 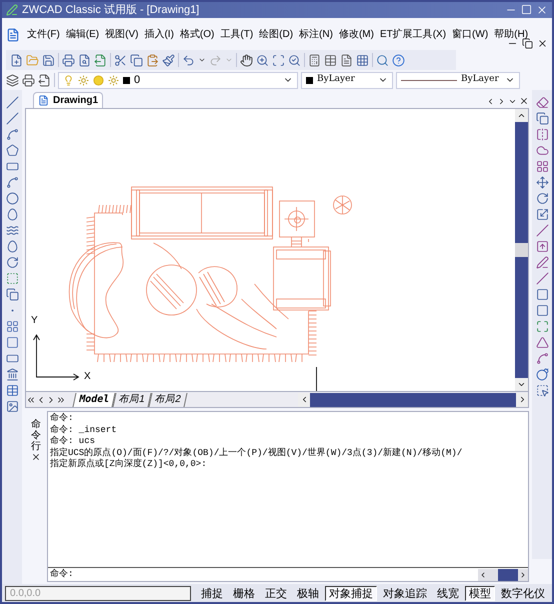 I want to click on undo-icon, so click(x=188, y=60).